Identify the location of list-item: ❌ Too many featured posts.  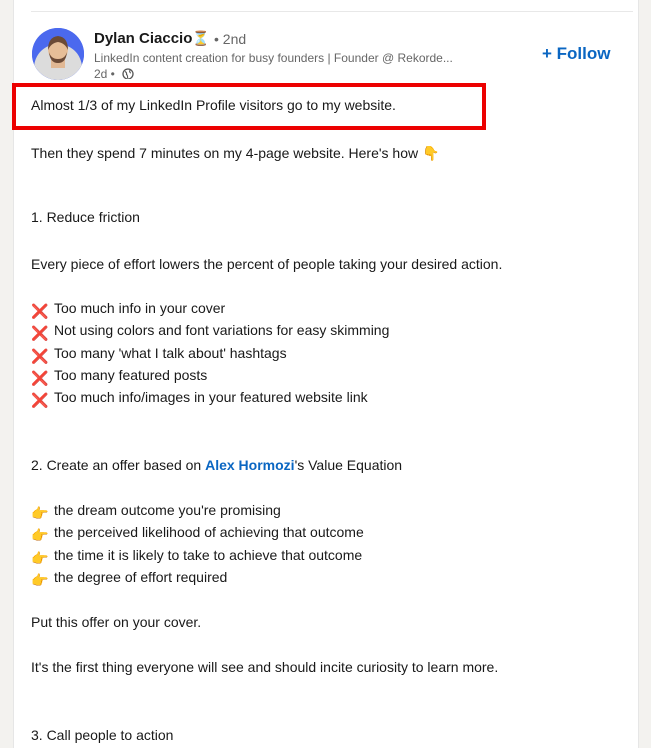
(119, 377).